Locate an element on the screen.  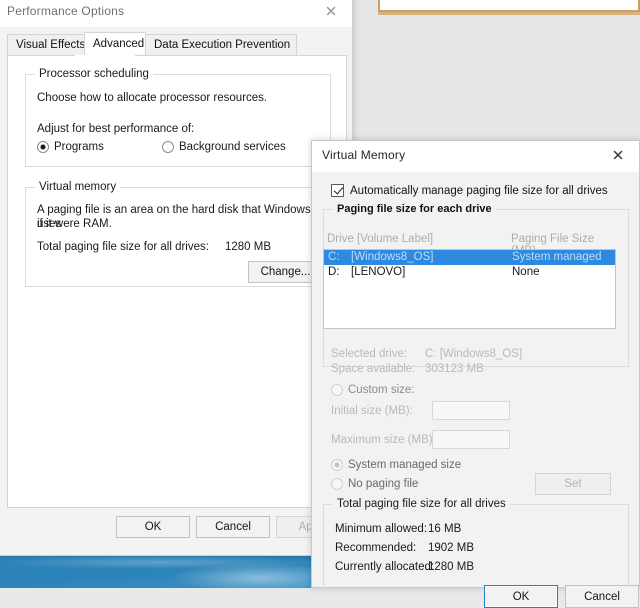
virtual-memory-ok-button: OK is located at coordinates (521, 596).